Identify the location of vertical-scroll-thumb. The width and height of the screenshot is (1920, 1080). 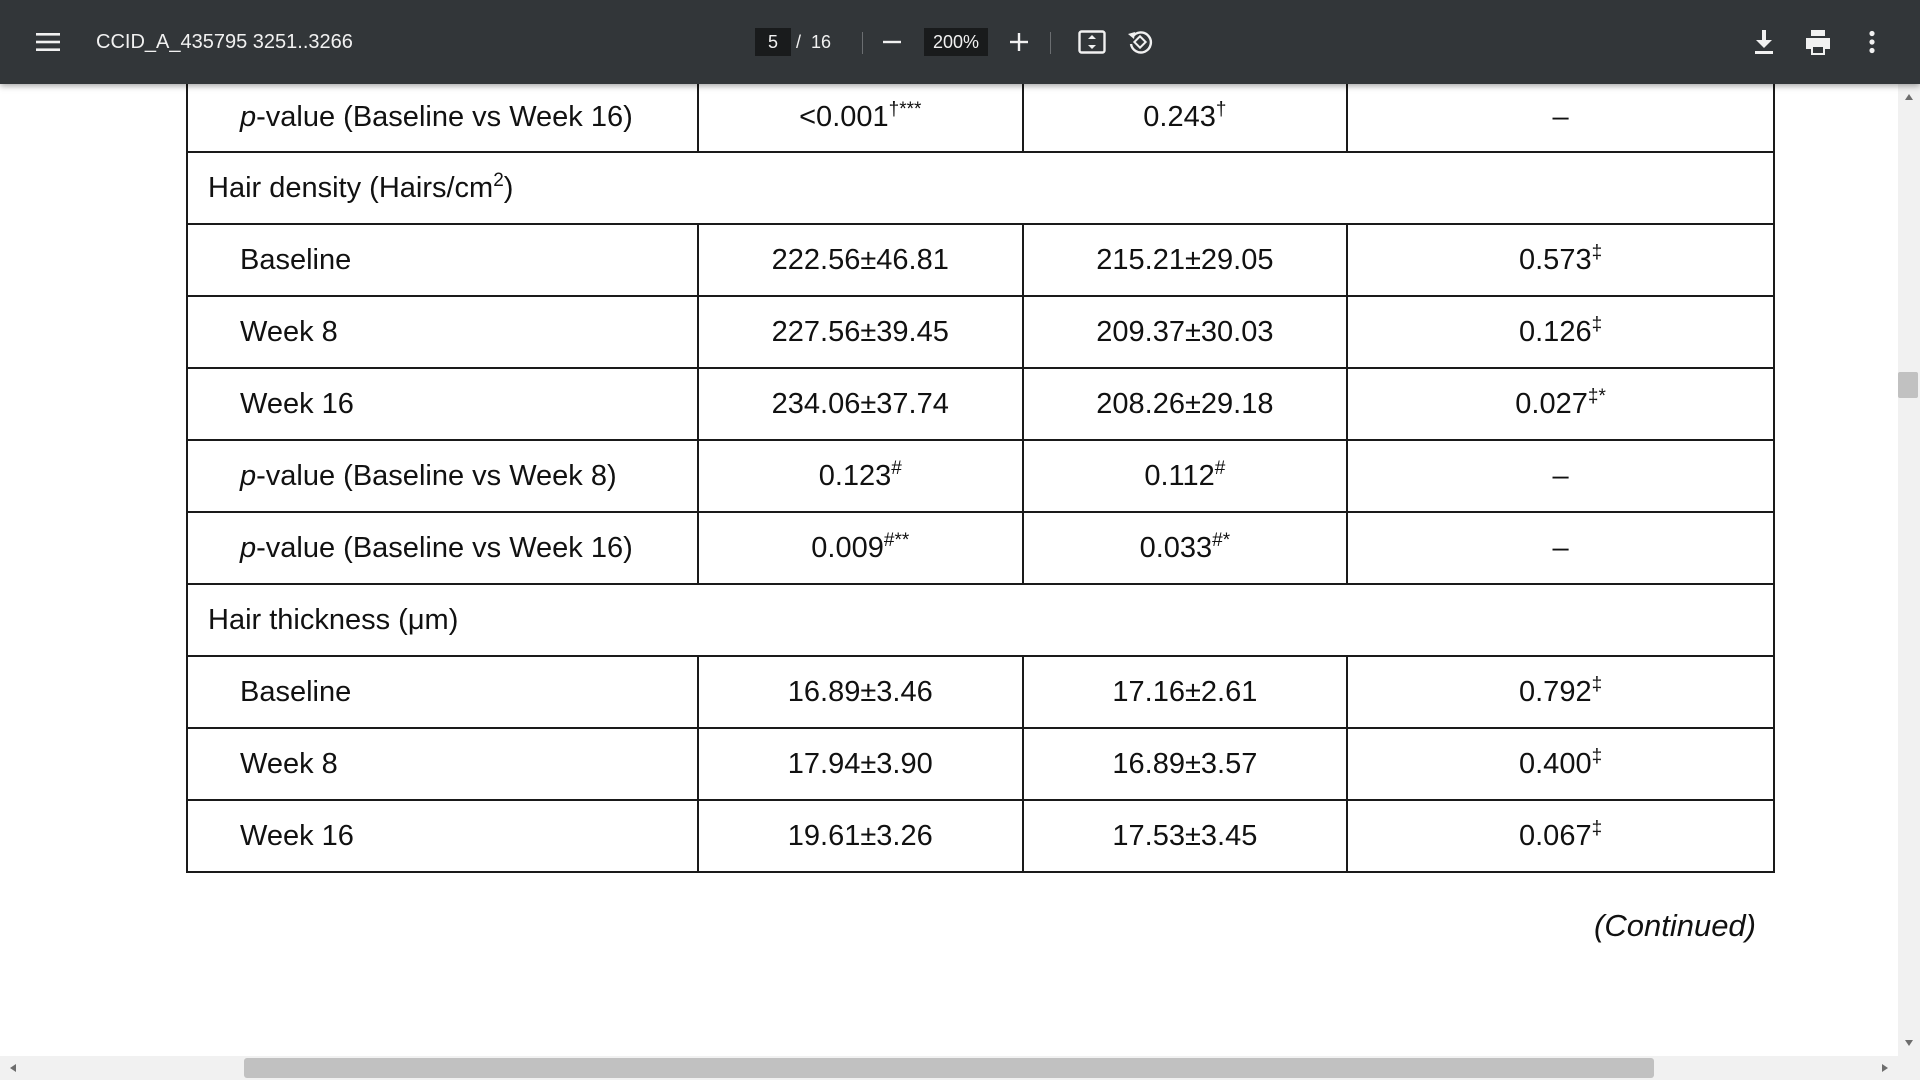
(1908, 385).